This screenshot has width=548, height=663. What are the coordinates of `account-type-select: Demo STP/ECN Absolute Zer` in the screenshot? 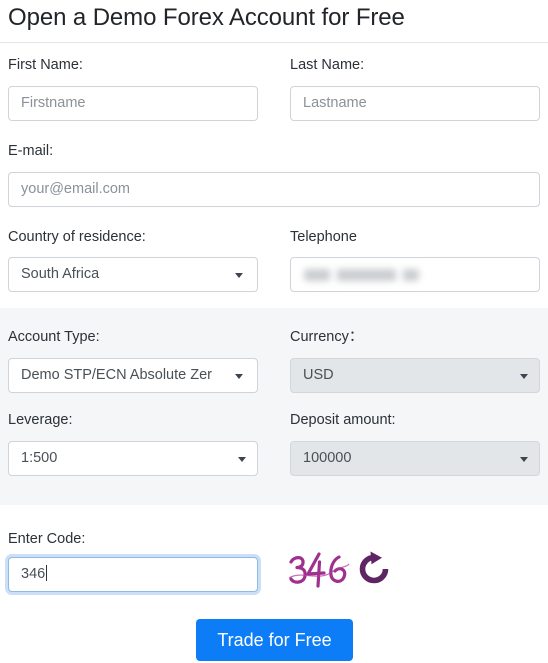 It's located at (133, 375).